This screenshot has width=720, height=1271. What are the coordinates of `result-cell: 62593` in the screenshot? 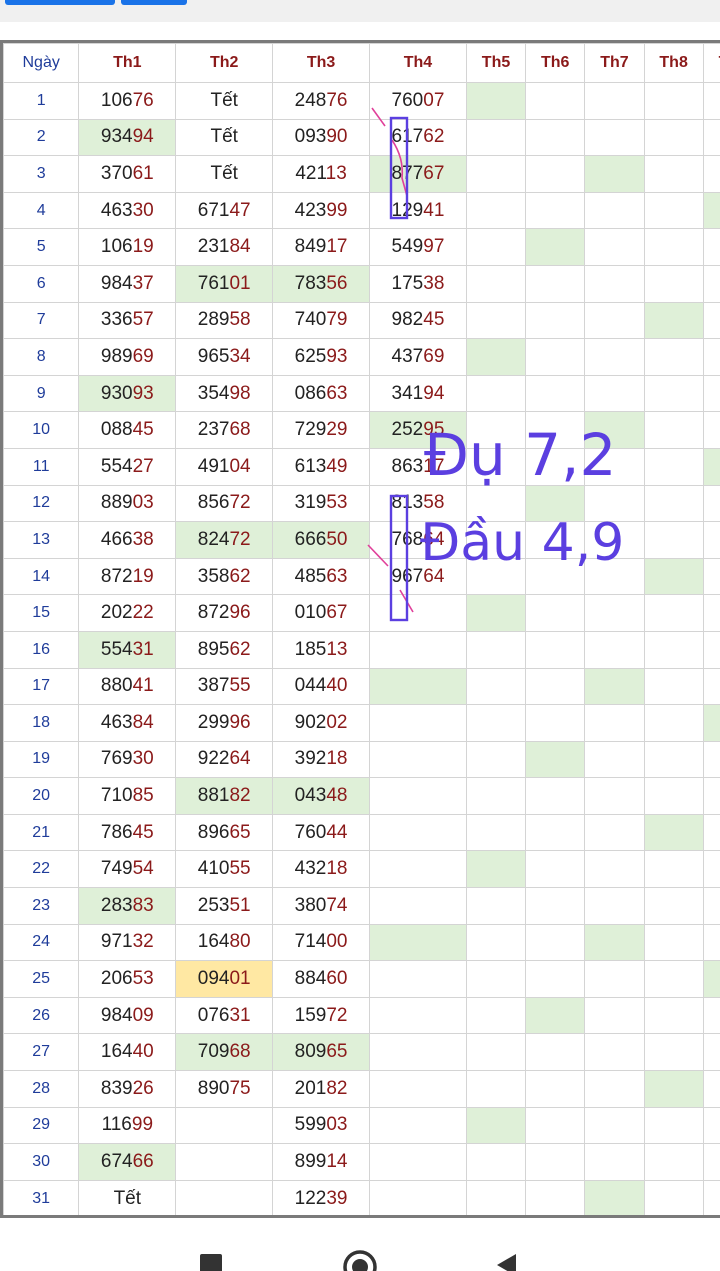 It's located at (321, 357).